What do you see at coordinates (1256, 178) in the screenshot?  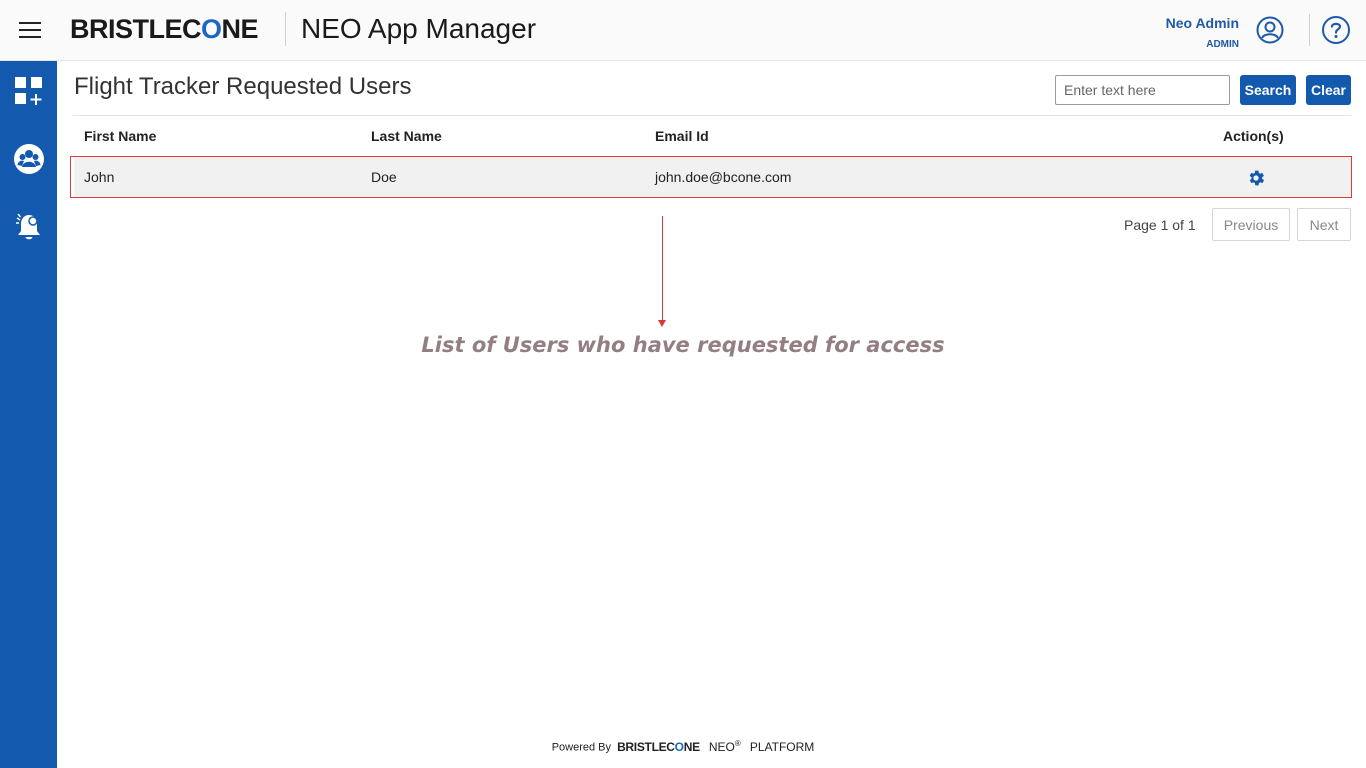 I see `settings-gear-icon` at bounding box center [1256, 178].